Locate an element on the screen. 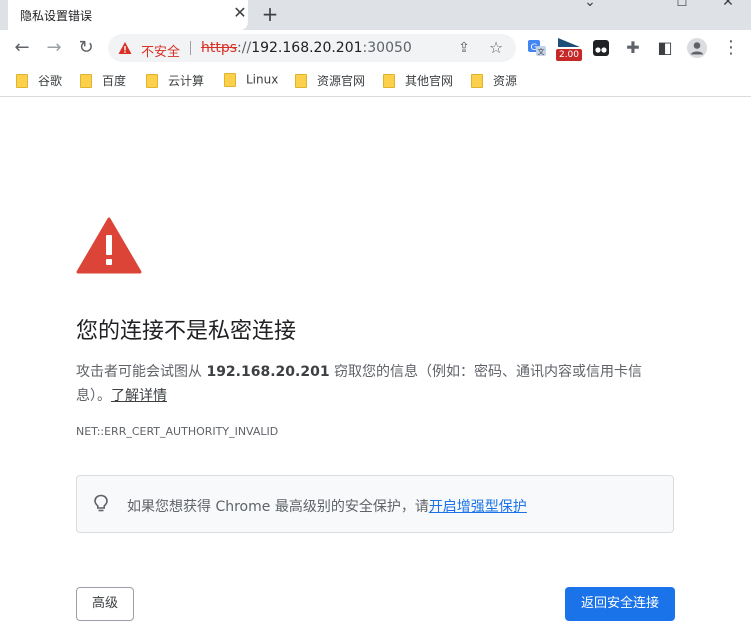  url-port: :30050 is located at coordinates (387, 48).